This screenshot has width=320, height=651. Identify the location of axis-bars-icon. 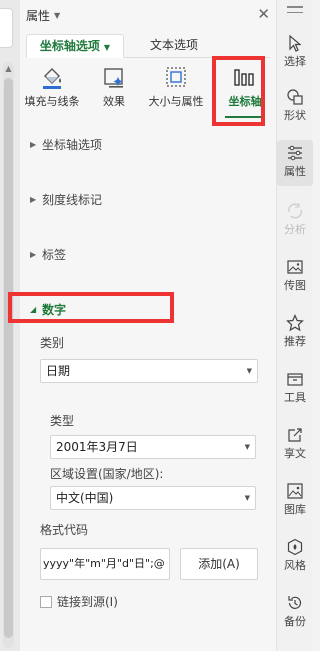
(245, 77).